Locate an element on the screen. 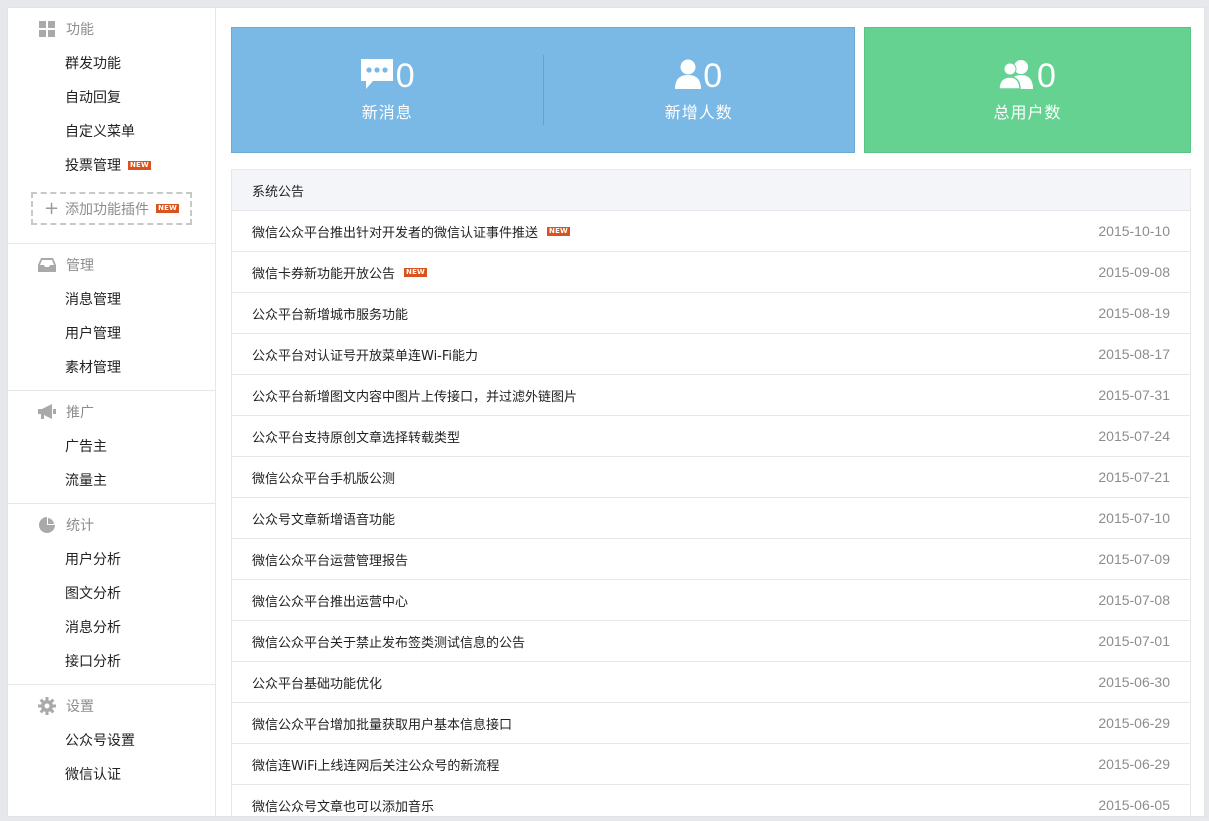 The height and width of the screenshot is (821, 1209). notice-row: 微信公众平台推出运营中心 2015-07-08 is located at coordinates (711, 600).